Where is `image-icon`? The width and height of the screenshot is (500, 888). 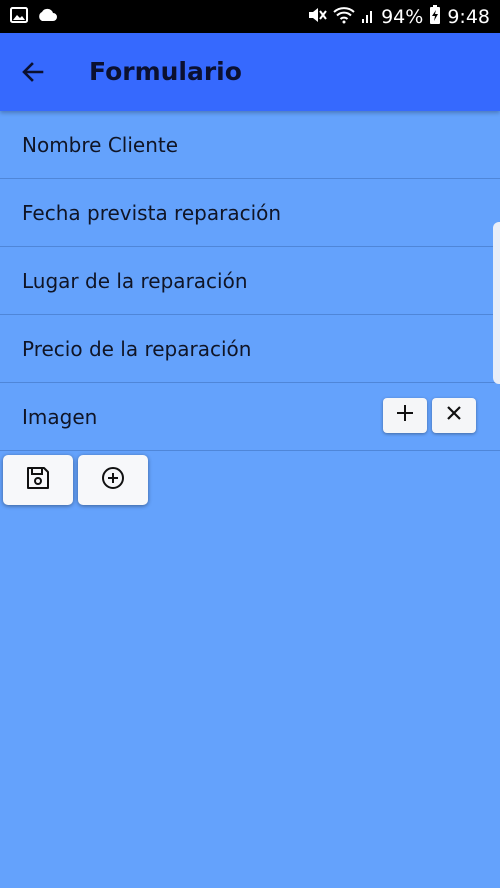 image-icon is located at coordinates (19, 17).